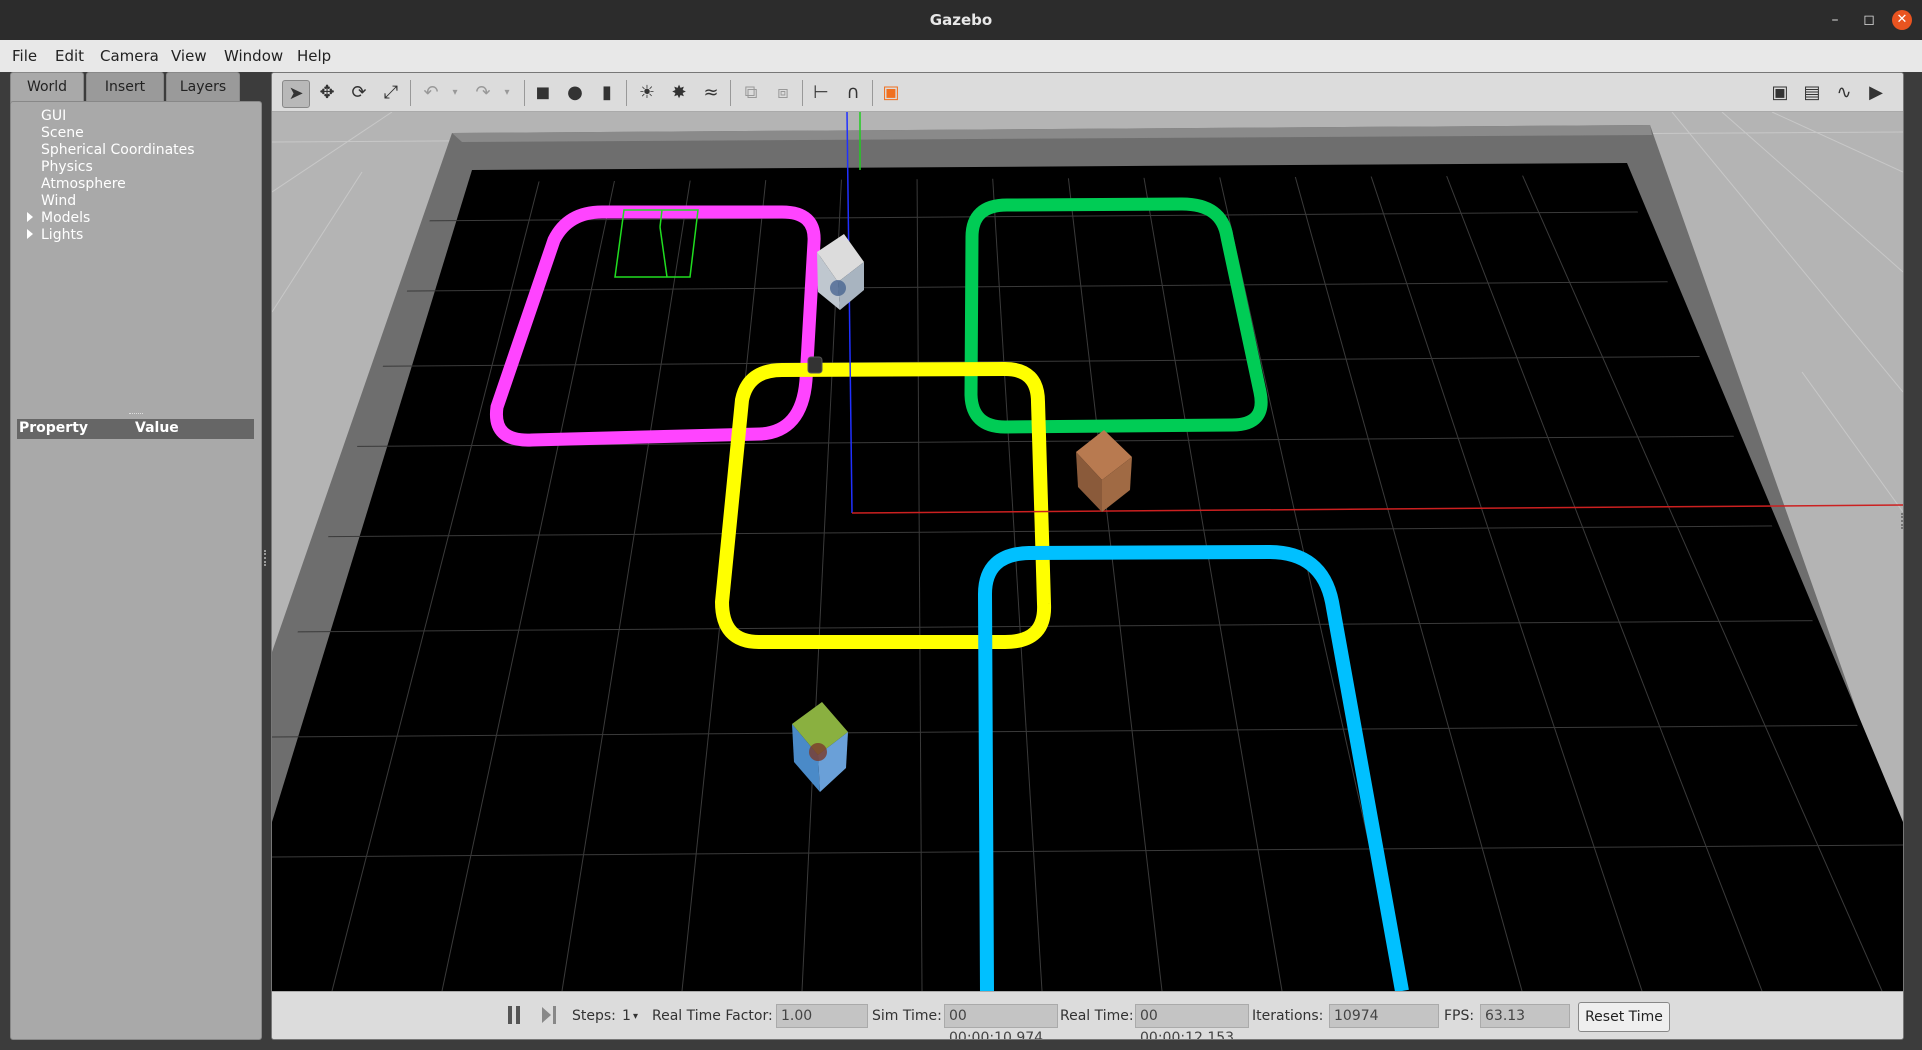 The image size is (1922, 1050). What do you see at coordinates (65, 218) in the screenshot?
I see `tree-item-models: Models` at bounding box center [65, 218].